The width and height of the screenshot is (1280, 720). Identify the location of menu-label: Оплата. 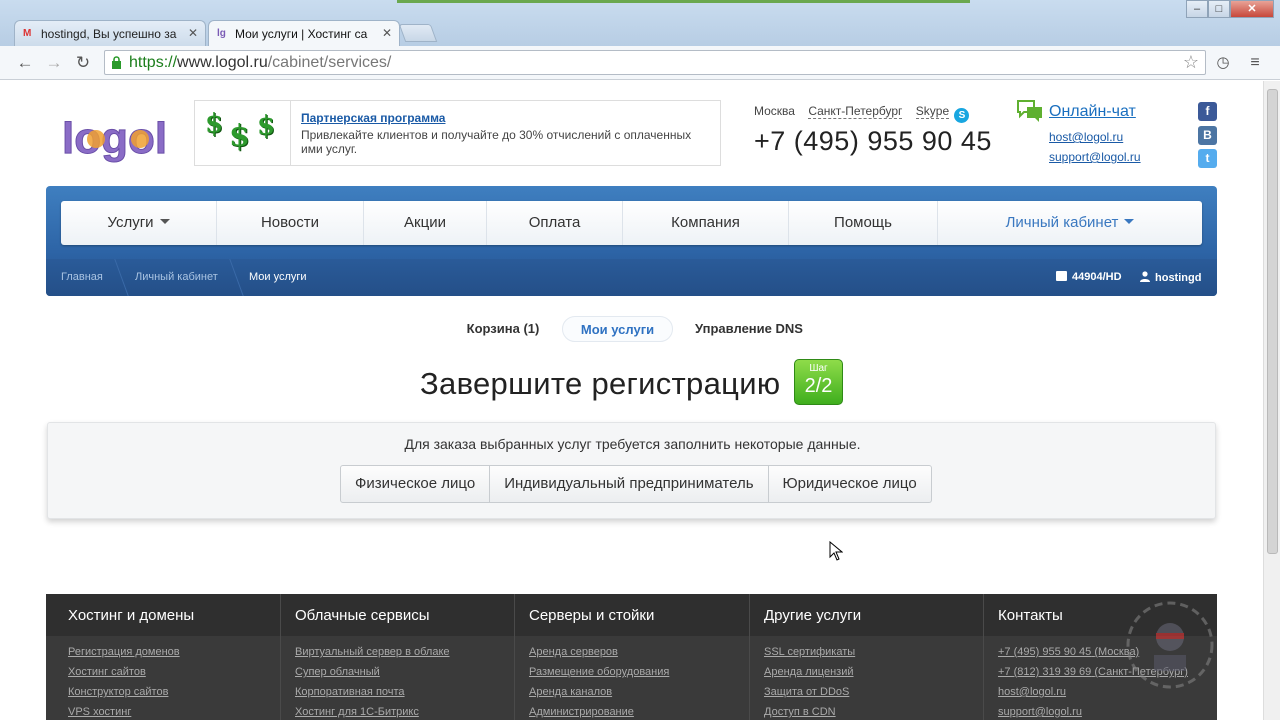
(554, 222).